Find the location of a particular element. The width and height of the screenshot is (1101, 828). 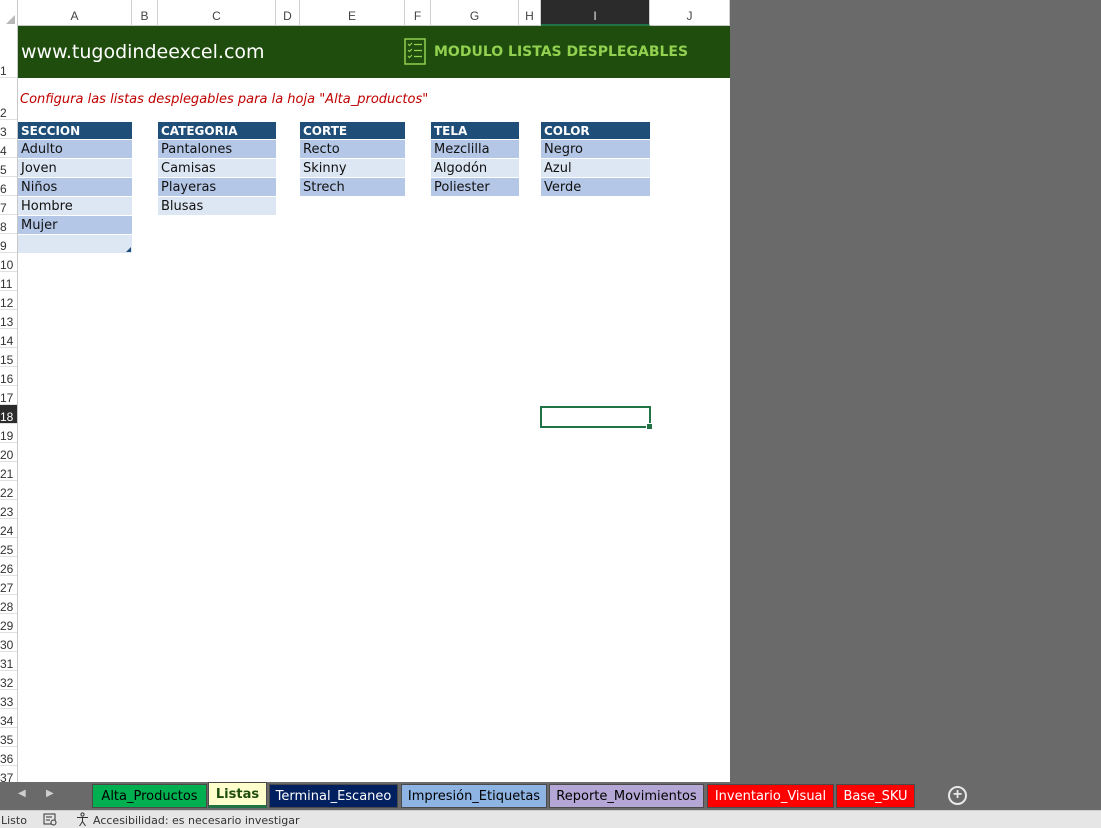

list-tela: TELA Mezclilla Algodón Poliester is located at coordinates (475, 159).